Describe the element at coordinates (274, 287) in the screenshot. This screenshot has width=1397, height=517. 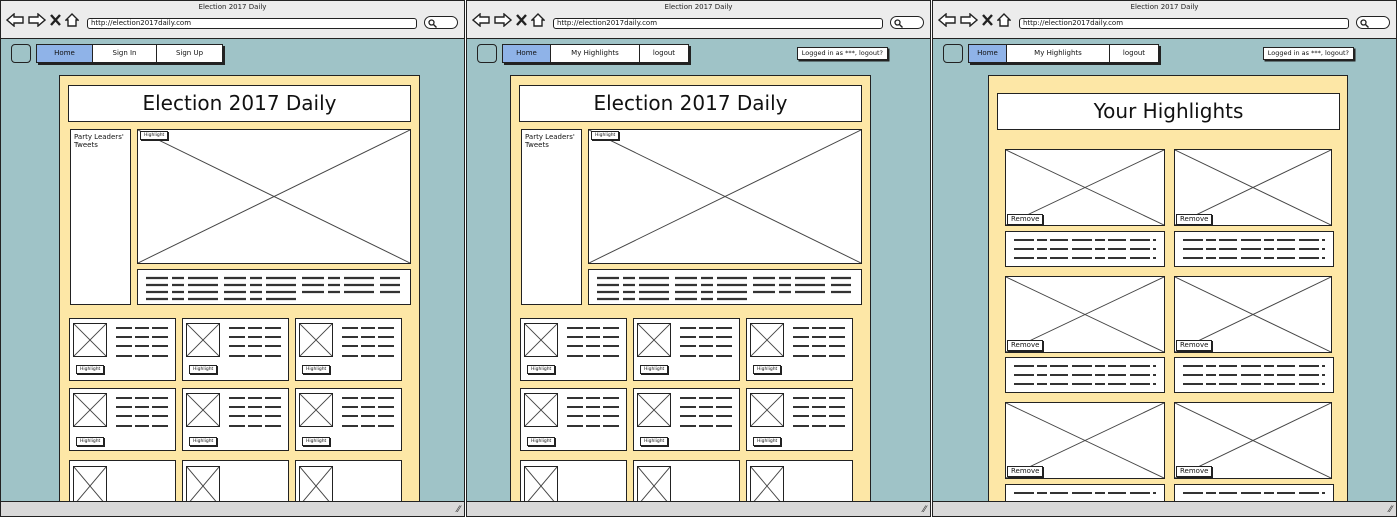
I see `featured-article-text` at that location.